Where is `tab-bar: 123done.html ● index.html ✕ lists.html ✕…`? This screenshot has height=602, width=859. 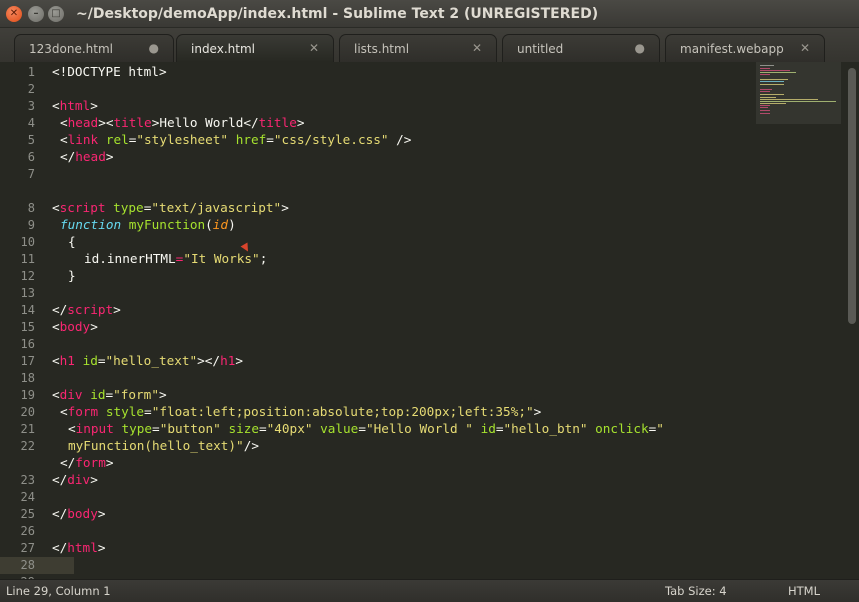
tab-bar: 123done.html ● index.html ✕ lists.html ✕… is located at coordinates (429, 45).